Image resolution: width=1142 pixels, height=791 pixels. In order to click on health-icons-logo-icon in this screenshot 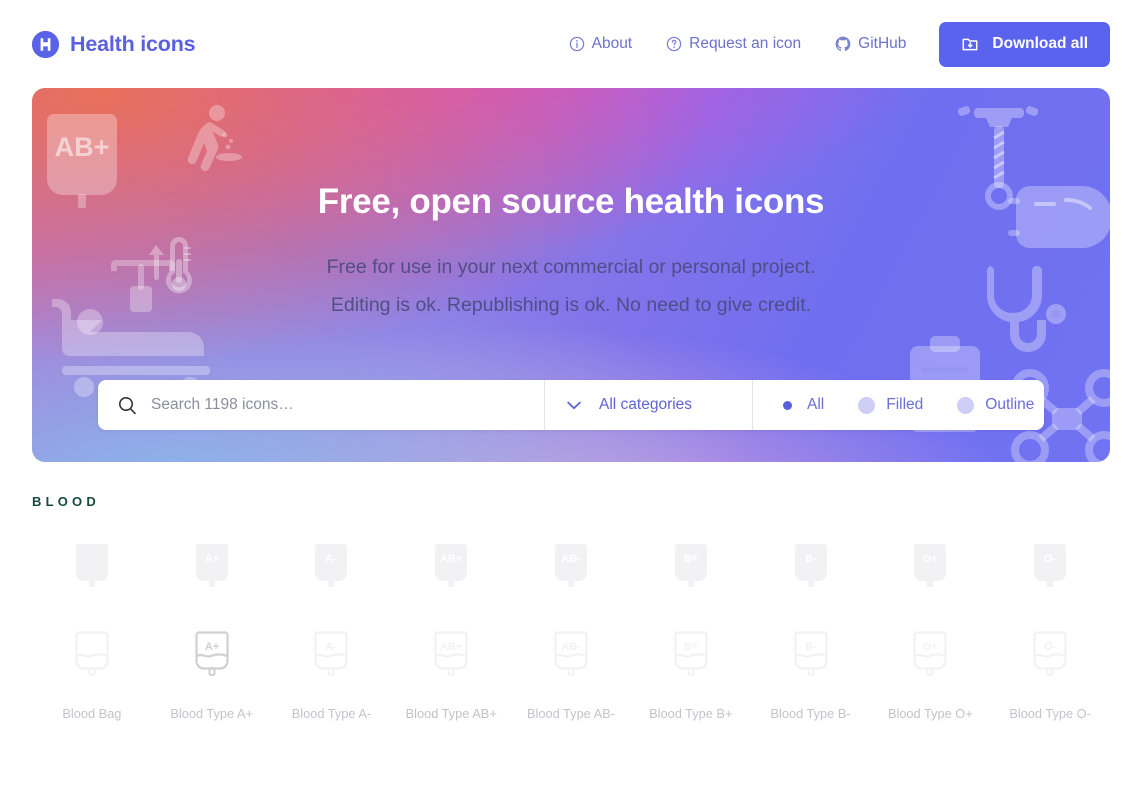, I will do `click(45, 44)`.